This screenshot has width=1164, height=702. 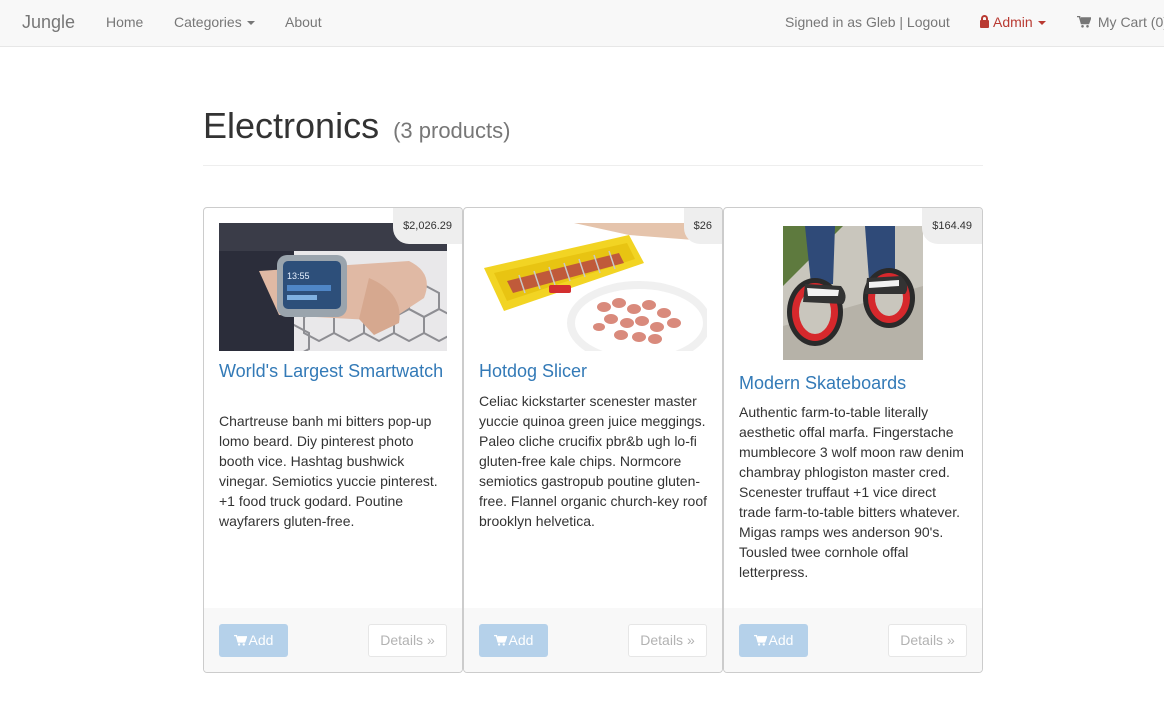 What do you see at coordinates (303, 23) in the screenshot?
I see `nav-about: About` at bounding box center [303, 23].